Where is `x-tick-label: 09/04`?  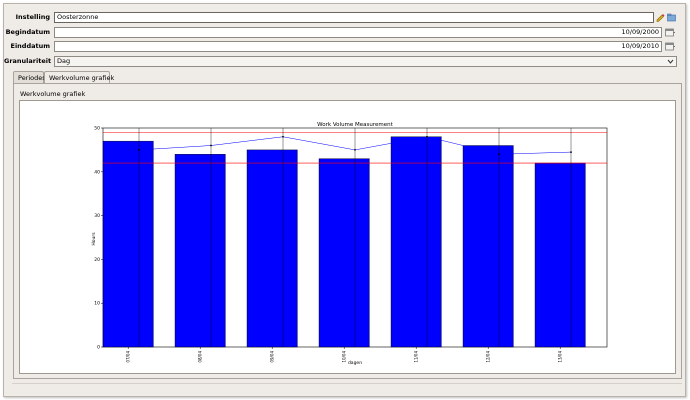 x-tick-label: 09/04 is located at coordinates (272, 357).